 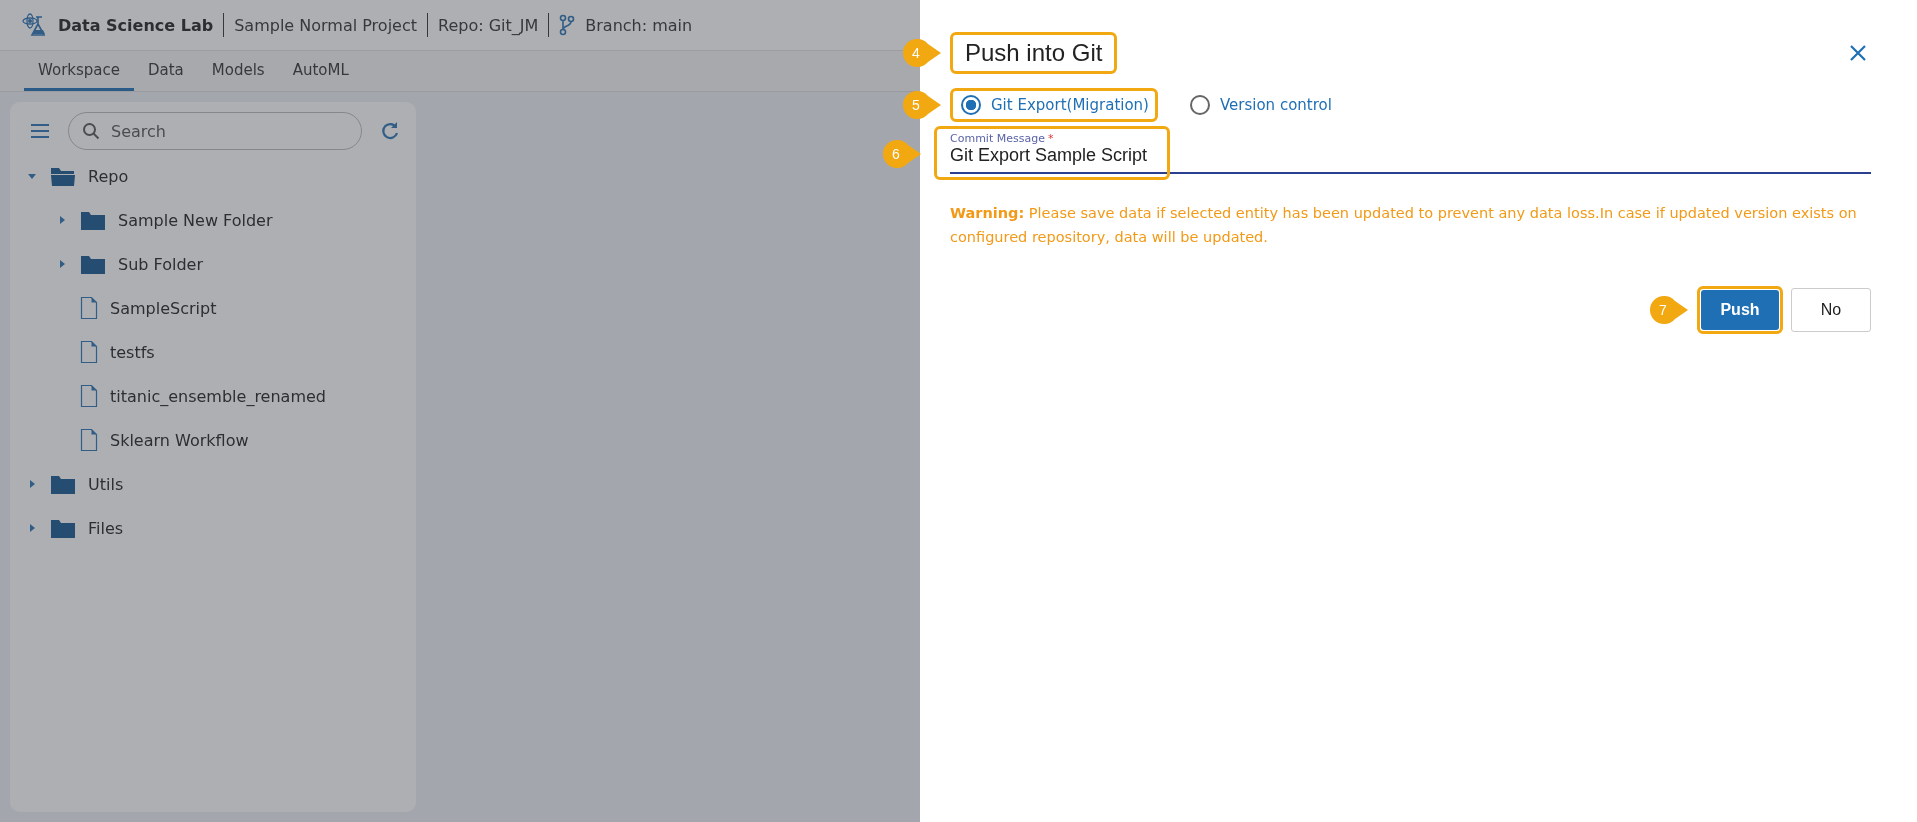 I want to click on refresh-icon, so click(x=390, y=131).